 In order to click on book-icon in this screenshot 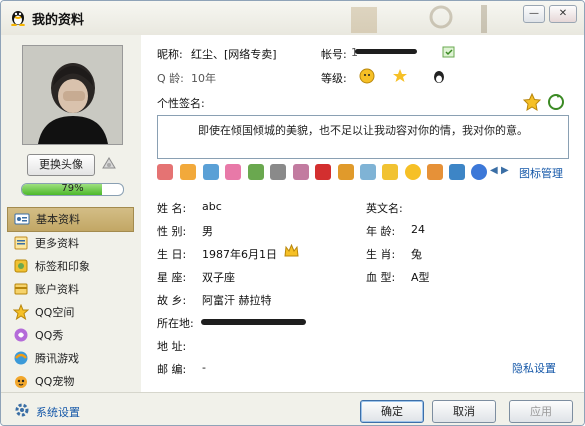, I will do `click(346, 172)`.